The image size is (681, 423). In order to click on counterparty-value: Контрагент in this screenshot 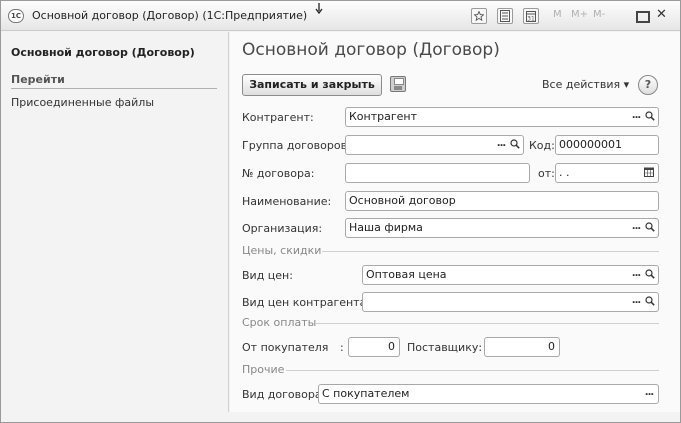, I will do `click(383, 116)`.